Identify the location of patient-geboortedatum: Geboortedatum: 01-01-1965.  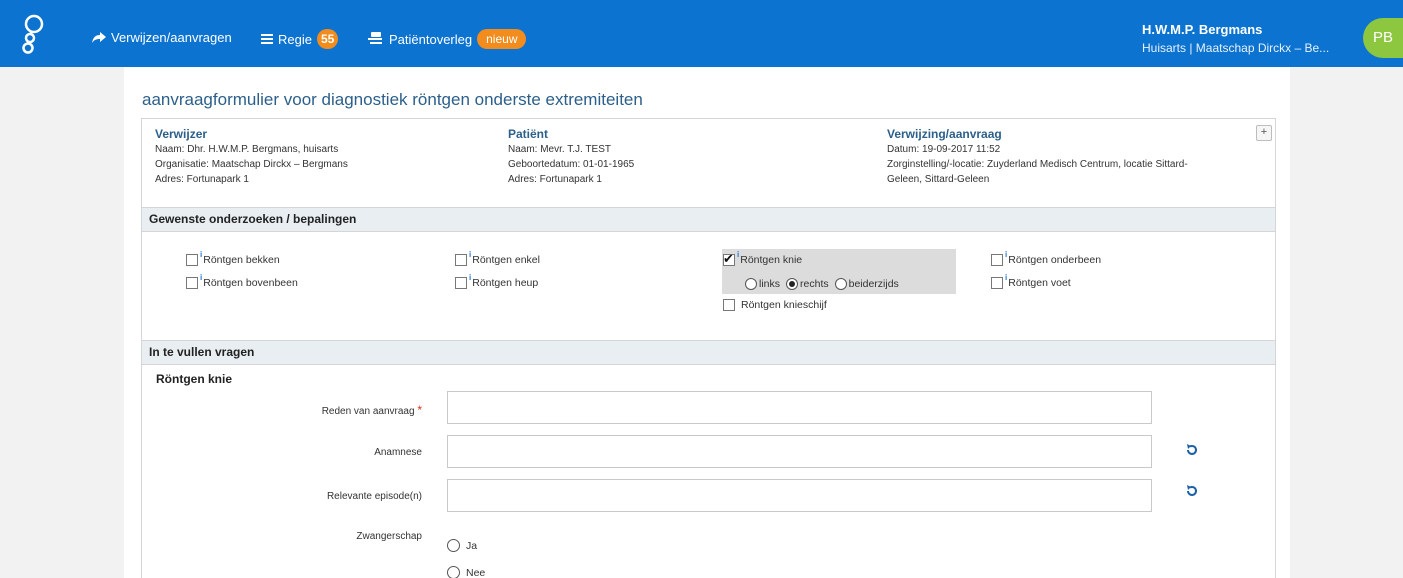
(571, 164).